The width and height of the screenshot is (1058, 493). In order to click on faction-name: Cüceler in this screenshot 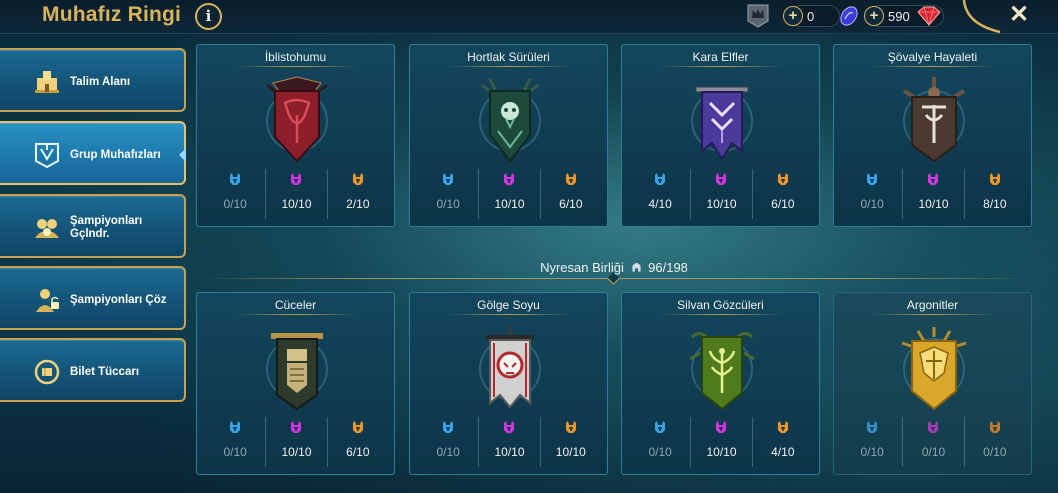, I will do `click(295, 305)`.